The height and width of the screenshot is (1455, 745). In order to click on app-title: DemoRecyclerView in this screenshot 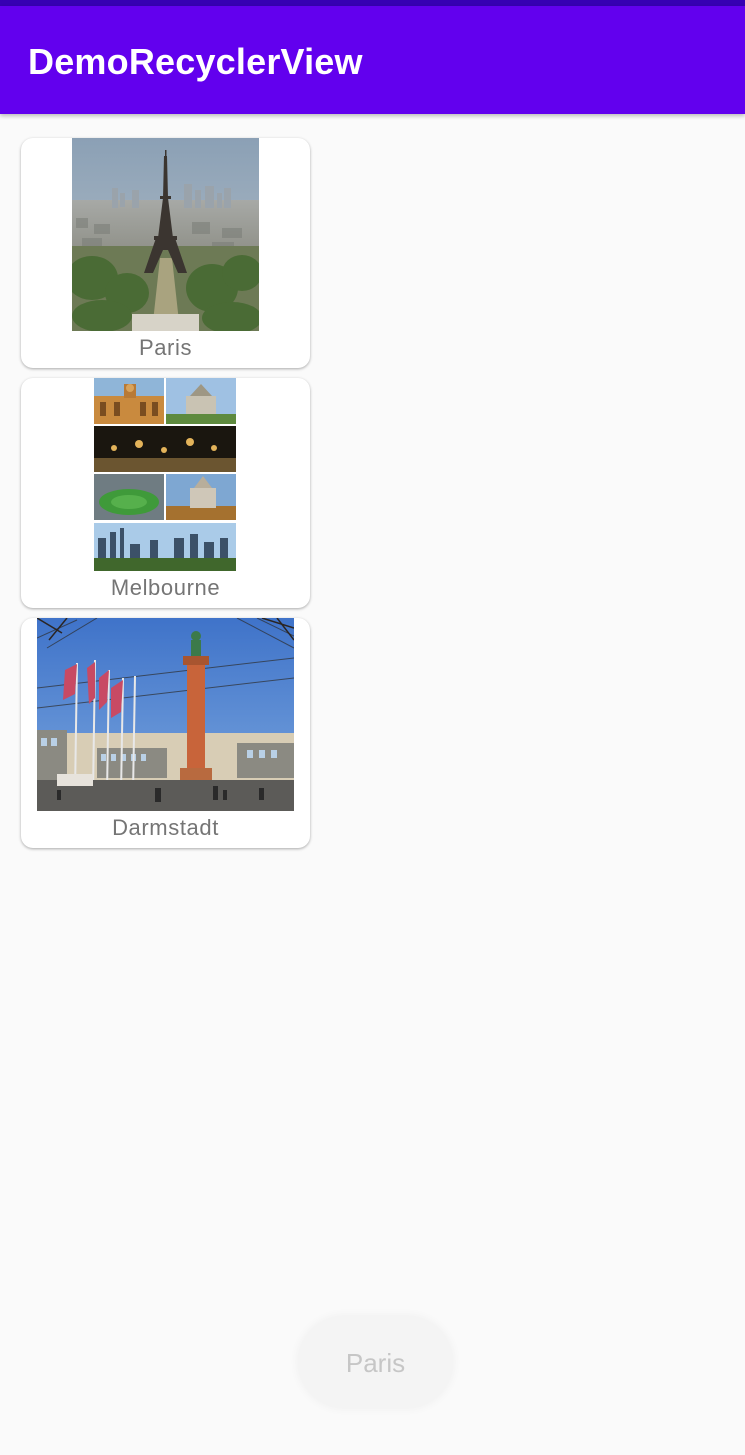, I will do `click(195, 61)`.